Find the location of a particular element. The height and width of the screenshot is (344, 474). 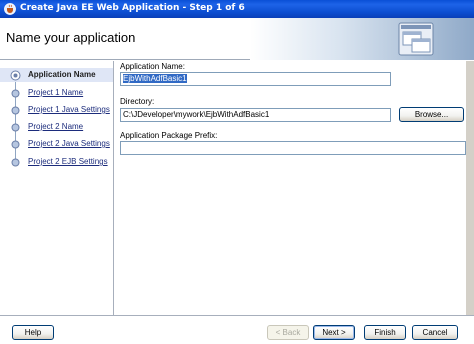

step-project-2-java-settings: Project 2 Java Settings is located at coordinates (56, 144).